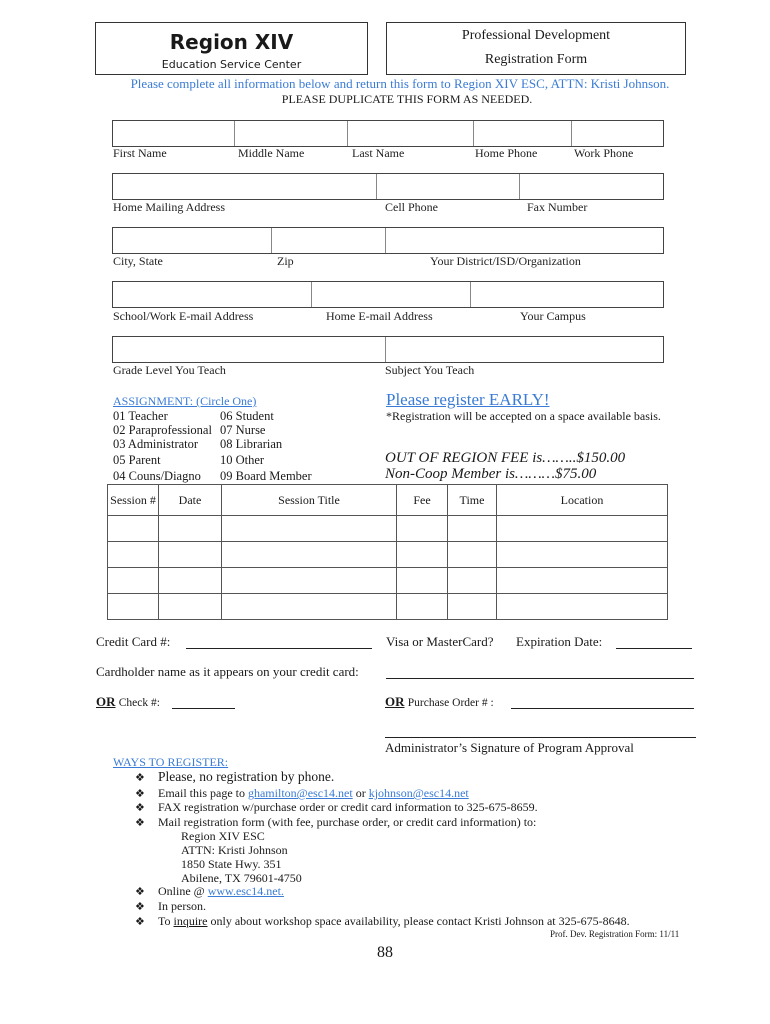  I want to click on email-link-ghamilton: ghamilton@esc14.net, so click(300, 793).